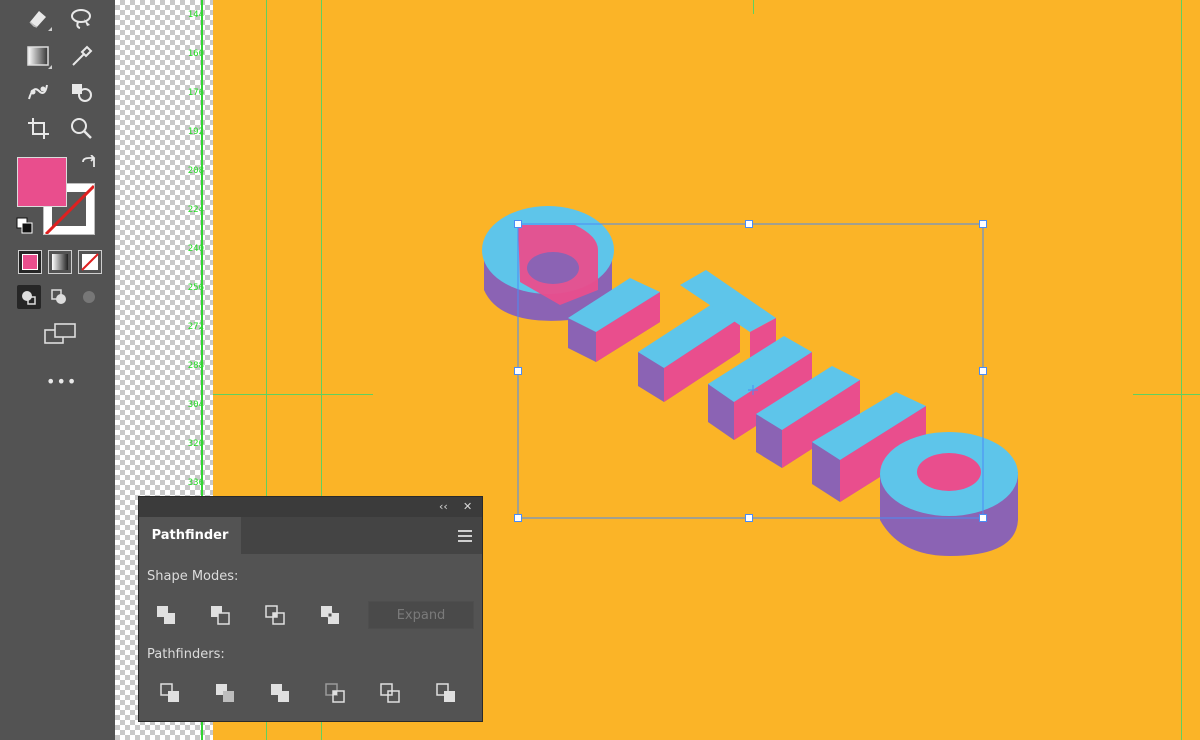 Image resolution: width=1200 pixels, height=740 pixels. I want to click on outline-button, so click(390, 693).